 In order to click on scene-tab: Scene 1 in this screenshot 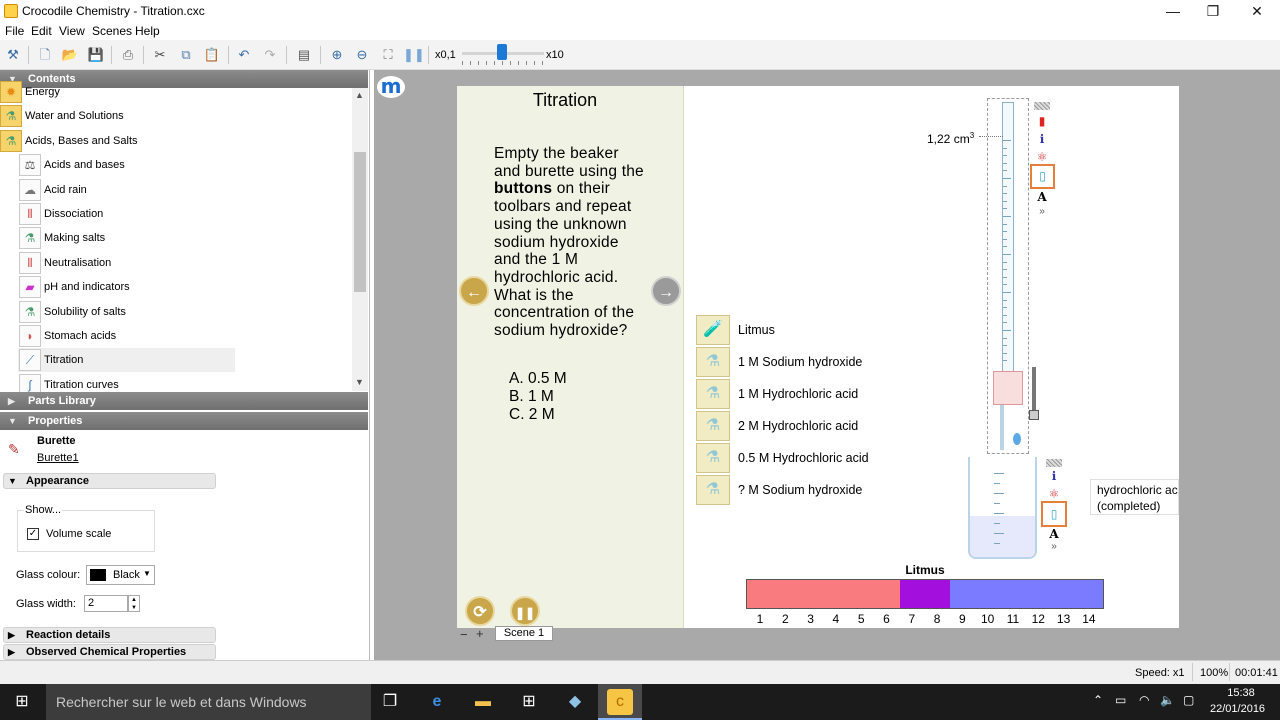, I will do `click(524, 633)`.